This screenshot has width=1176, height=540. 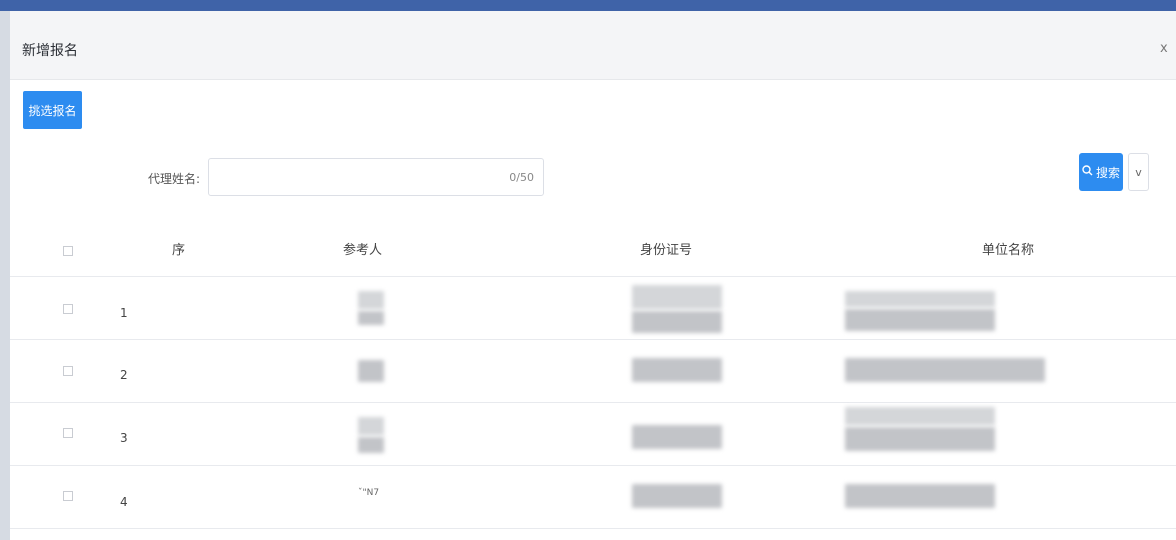 I want to click on table-row: 3, so click(x=593, y=434).